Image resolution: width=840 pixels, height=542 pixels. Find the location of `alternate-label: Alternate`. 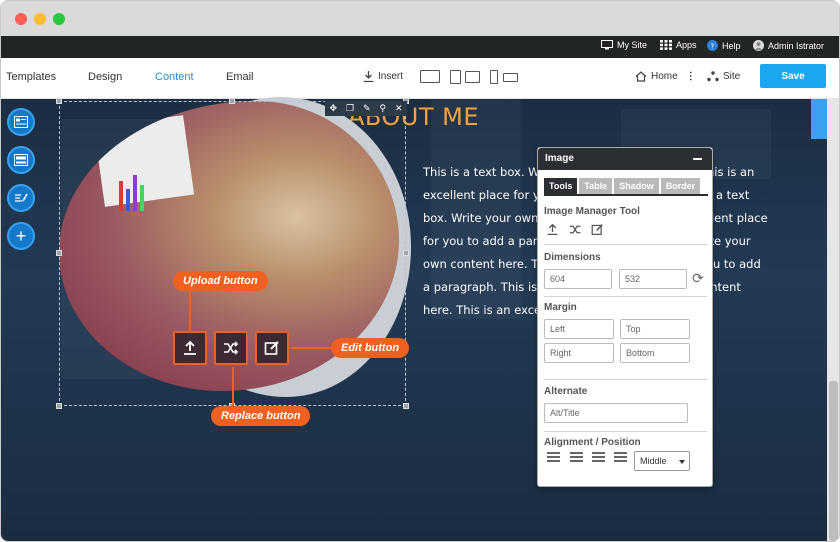

alternate-label: Alternate is located at coordinates (566, 391).